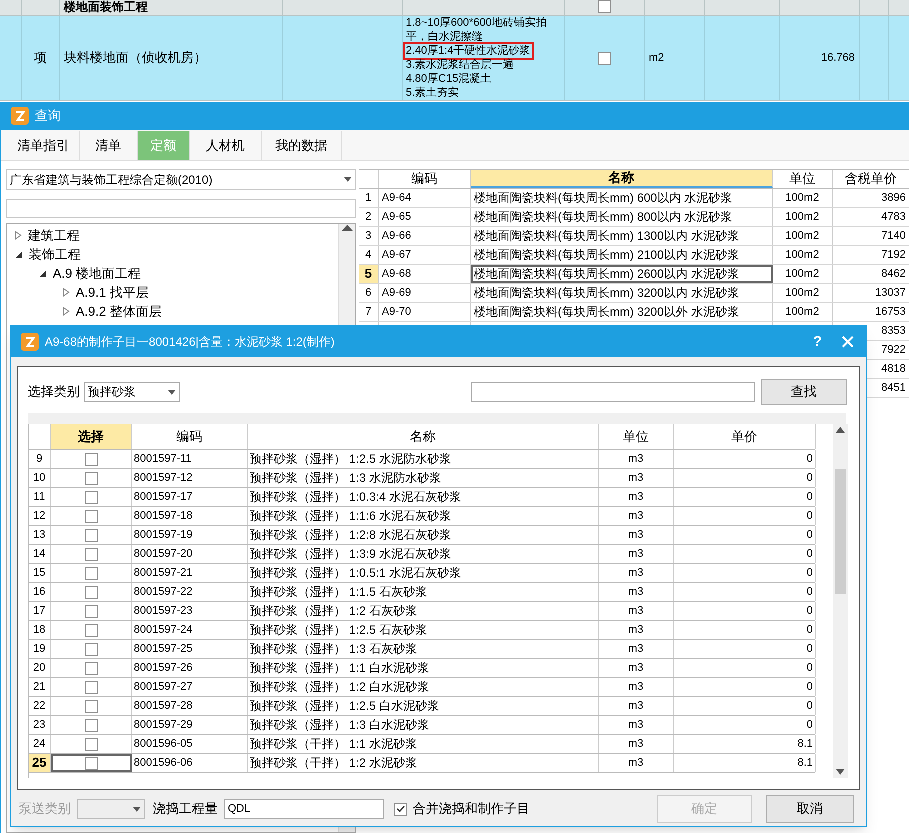  What do you see at coordinates (54, 392) in the screenshot?
I see `category-label: 选择类别` at bounding box center [54, 392].